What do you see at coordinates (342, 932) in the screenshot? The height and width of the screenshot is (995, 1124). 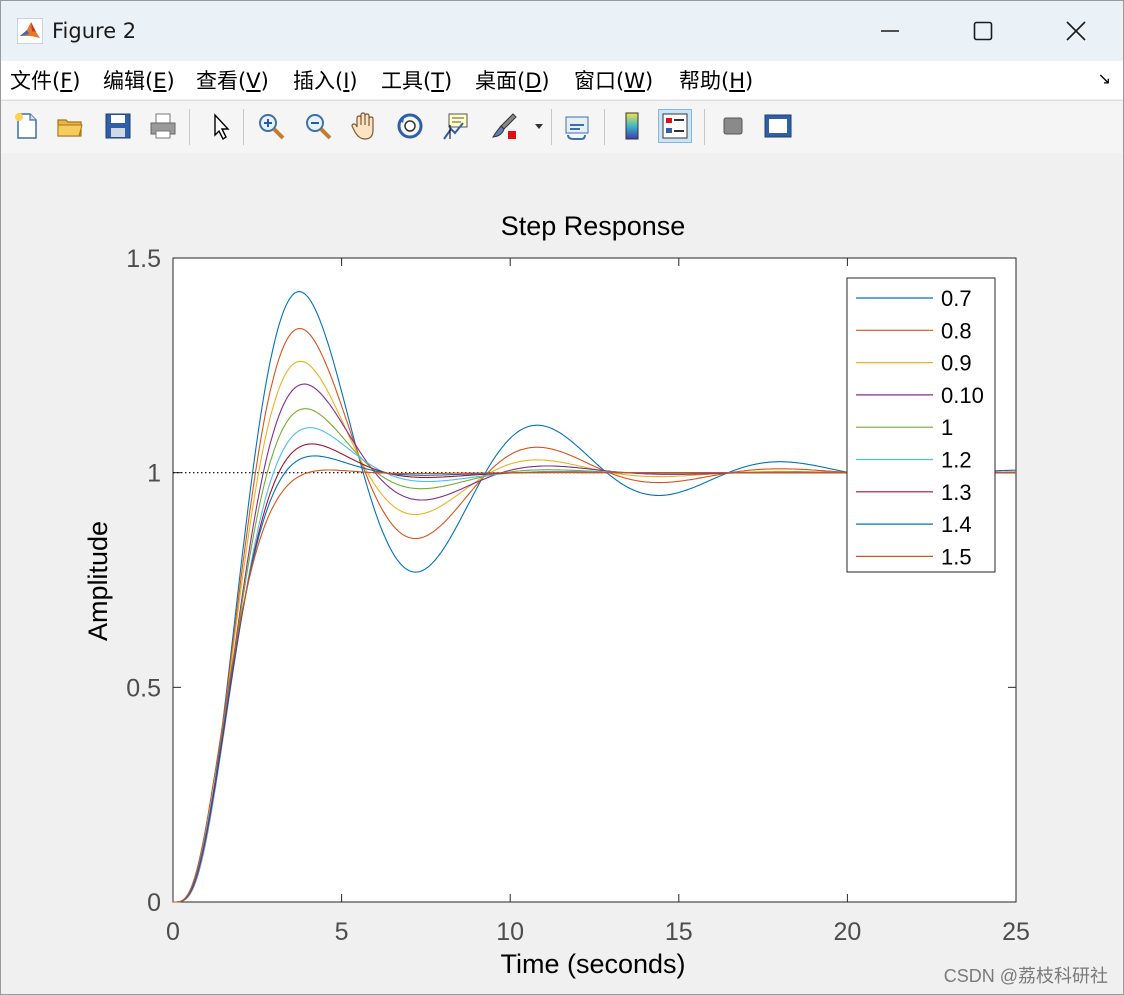 I see `x-tick-label: 5` at bounding box center [342, 932].